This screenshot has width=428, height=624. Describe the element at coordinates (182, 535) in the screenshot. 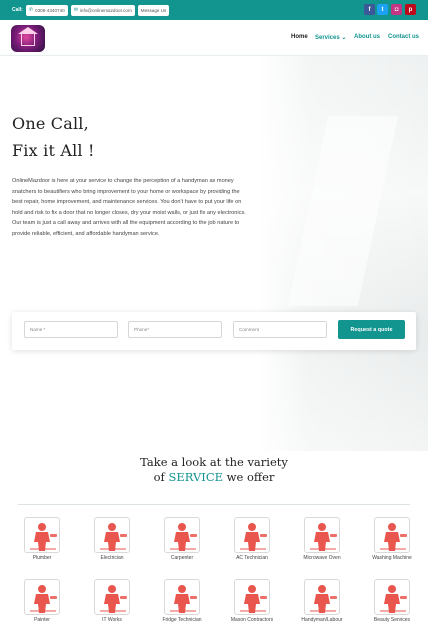

I see `carpenter-icon` at that location.